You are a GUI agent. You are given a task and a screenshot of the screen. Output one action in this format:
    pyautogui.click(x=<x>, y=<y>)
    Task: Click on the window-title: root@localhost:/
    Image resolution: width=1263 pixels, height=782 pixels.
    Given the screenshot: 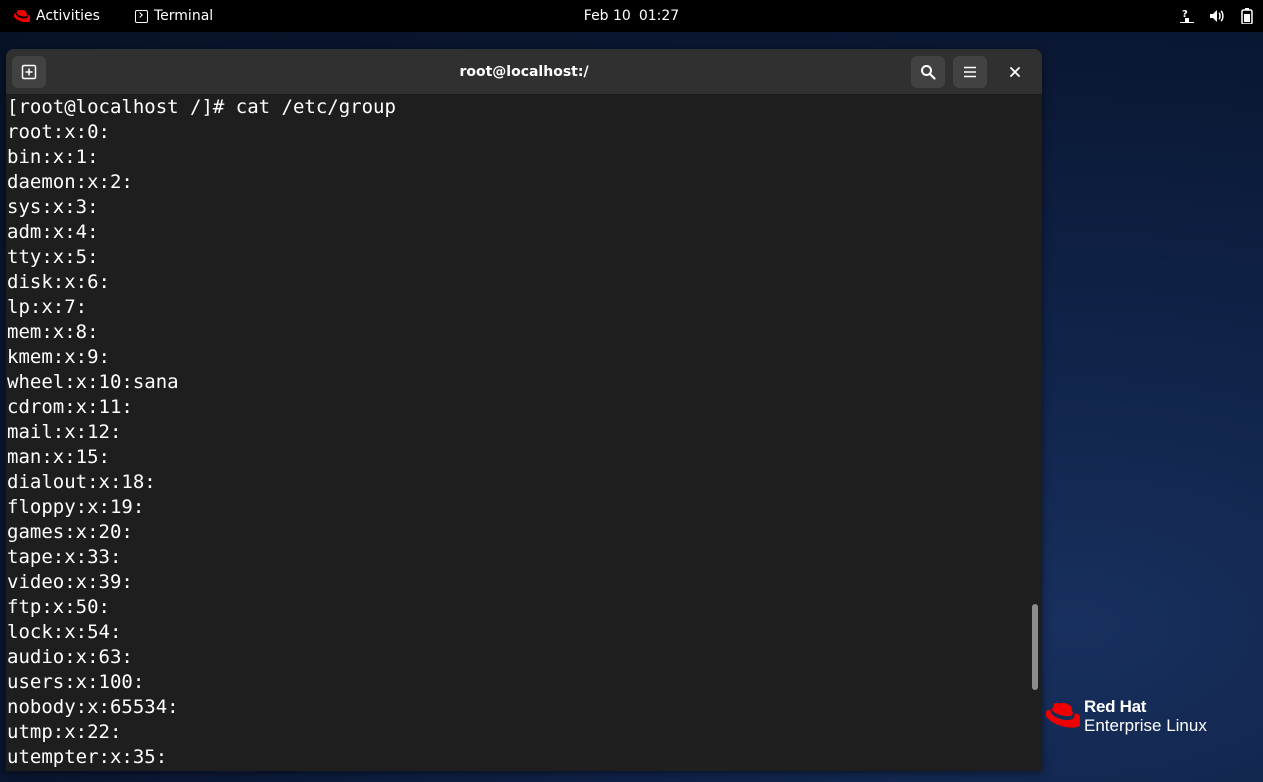 What is the action you would take?
    pyautogui.click(x=524, y=72)
    